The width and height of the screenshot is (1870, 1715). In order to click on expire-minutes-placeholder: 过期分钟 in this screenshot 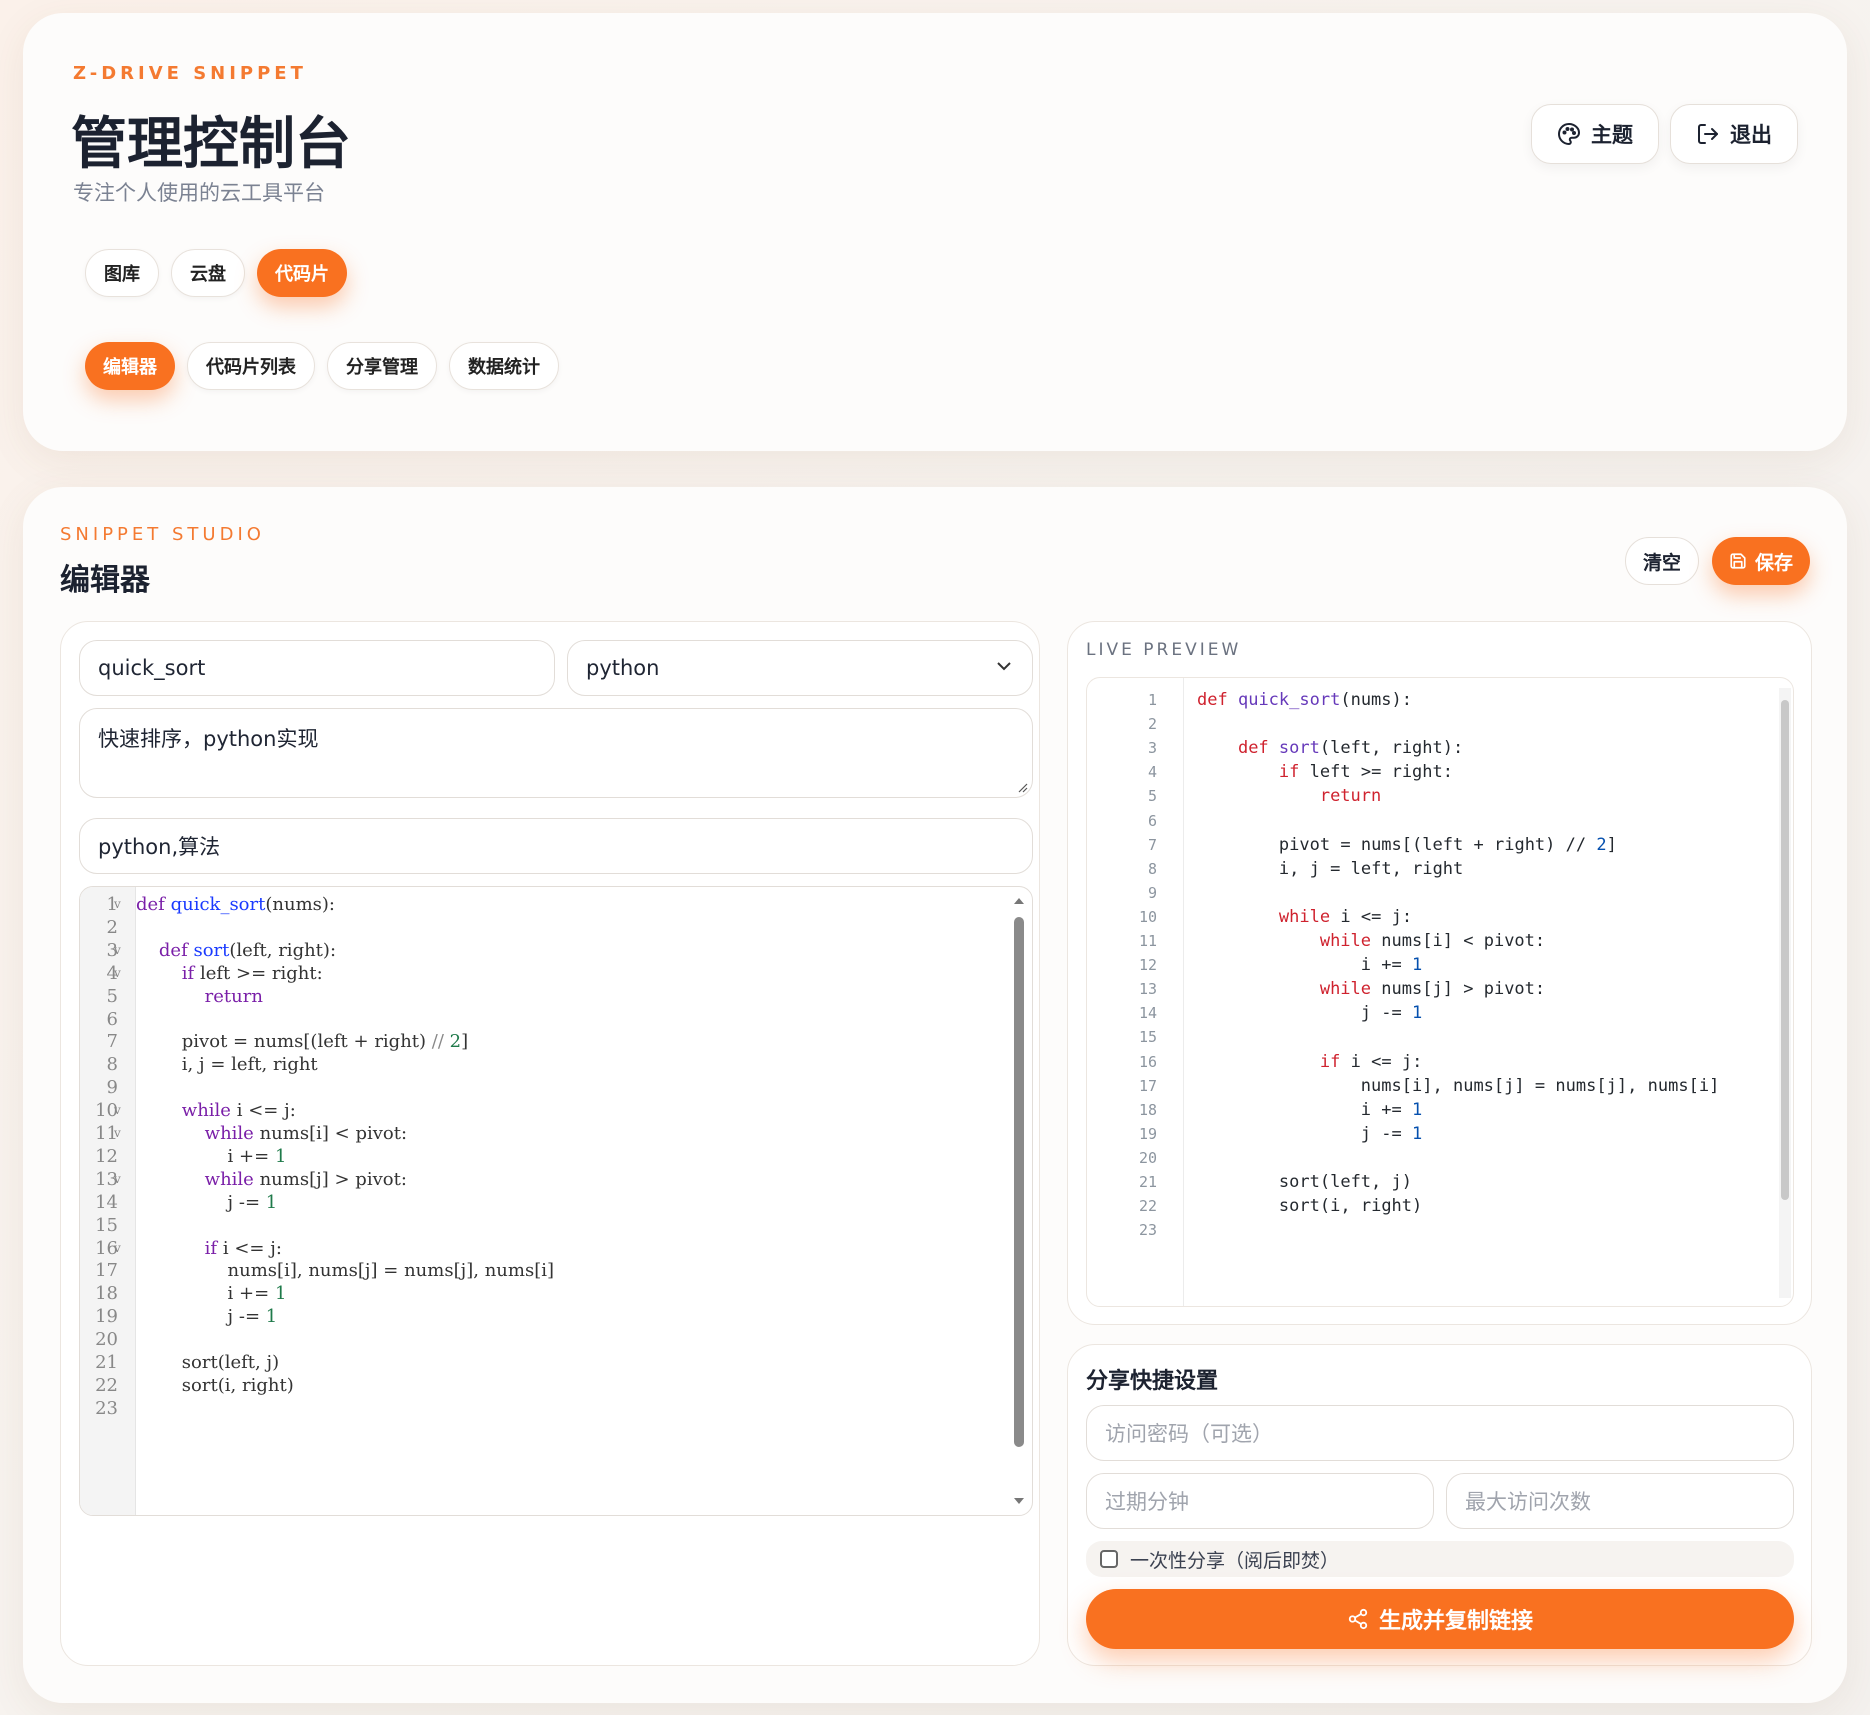, I will do `click(1147, 1502)`.